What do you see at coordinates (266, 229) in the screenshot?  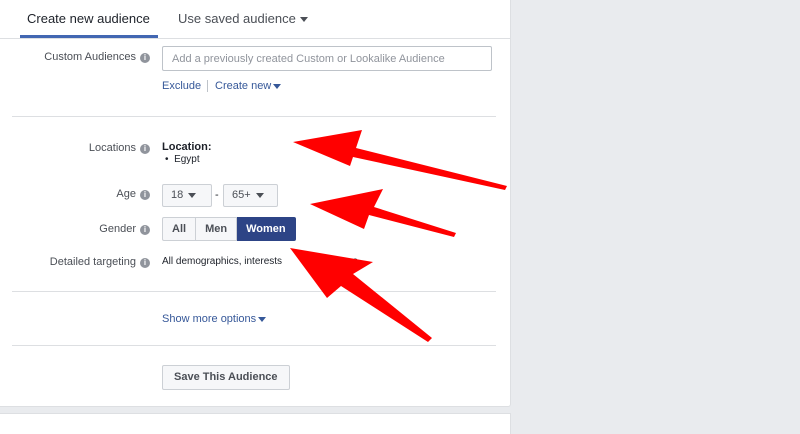 I see `gender-option-women: Women` at bounding box center [266, 229].